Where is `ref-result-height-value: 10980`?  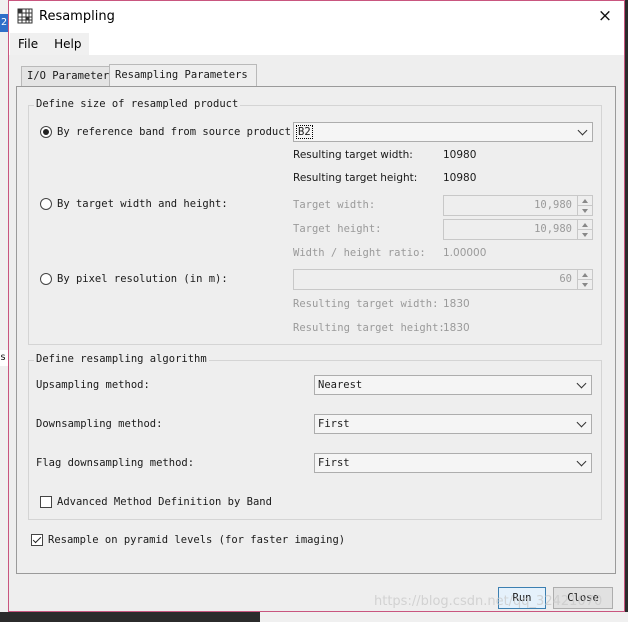 ref-result-height-value: 10980 is located at coordinates (460, 178).